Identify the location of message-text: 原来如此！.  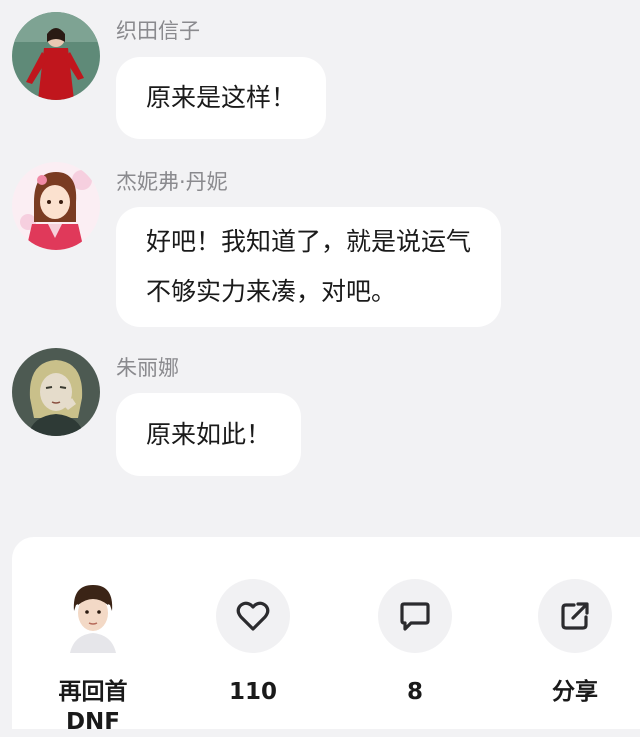
(209, 434).